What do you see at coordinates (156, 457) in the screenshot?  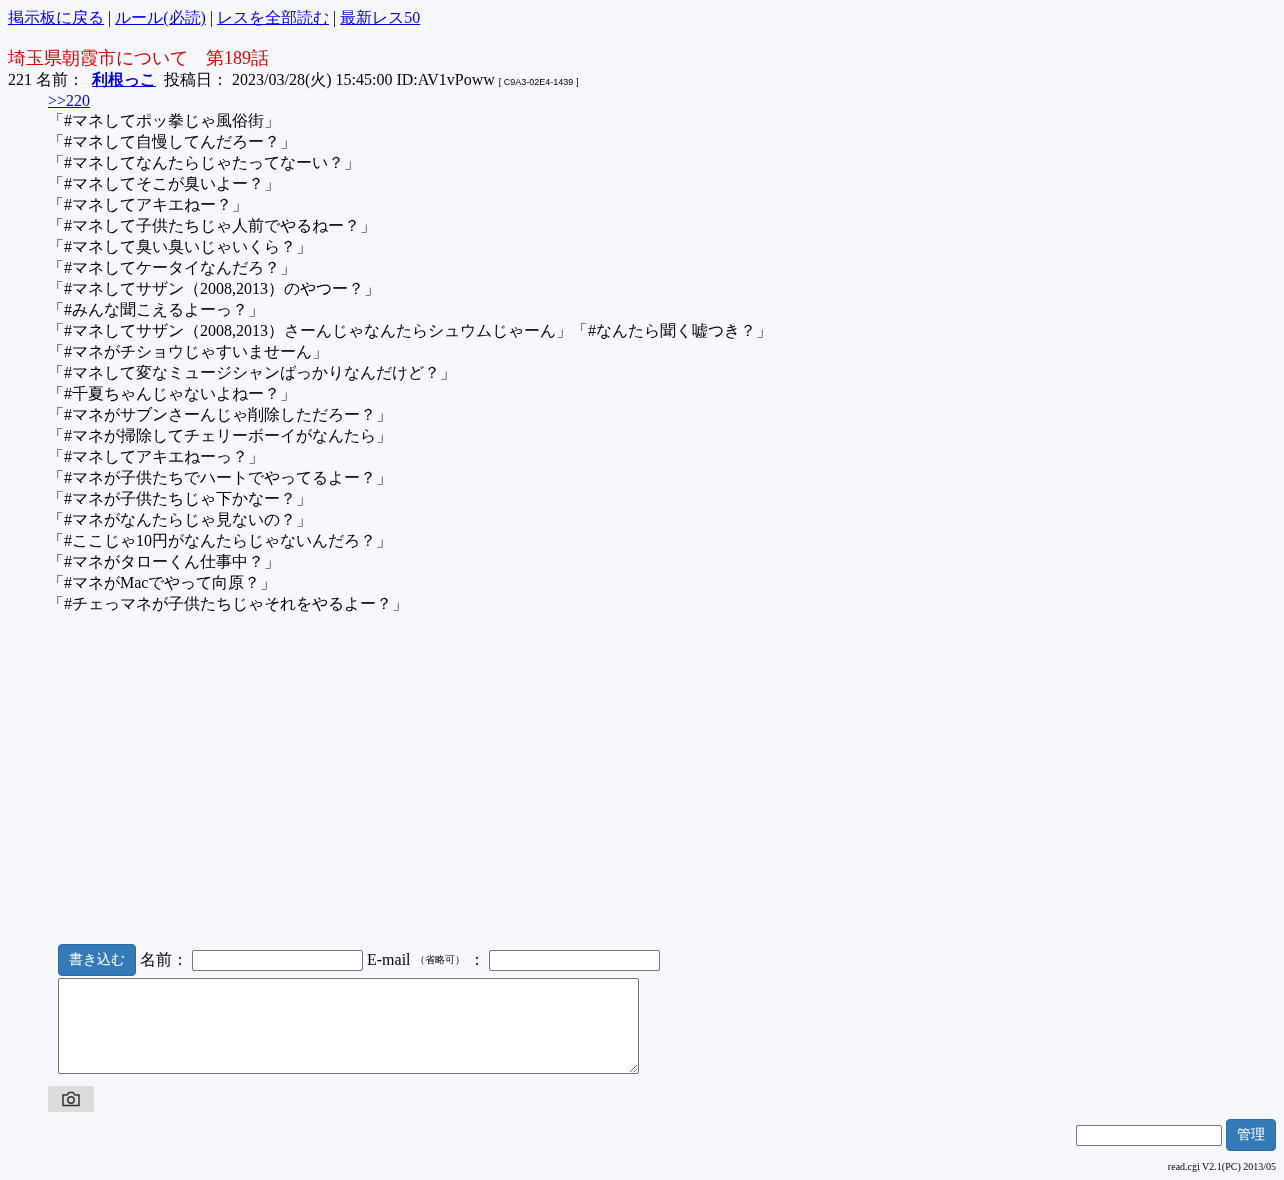 I see `post-line: 「#マネしてアキエねーっ？」` at bounding box center [156, 457].